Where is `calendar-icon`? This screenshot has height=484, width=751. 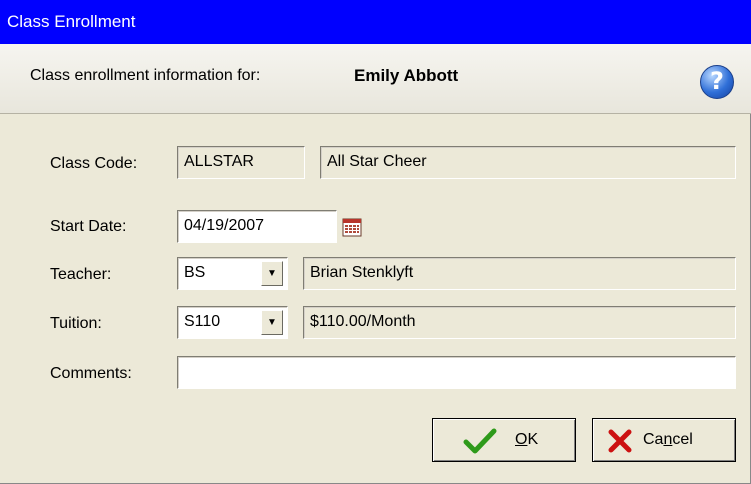
calendar-icon is located at coordinates (352, 227).